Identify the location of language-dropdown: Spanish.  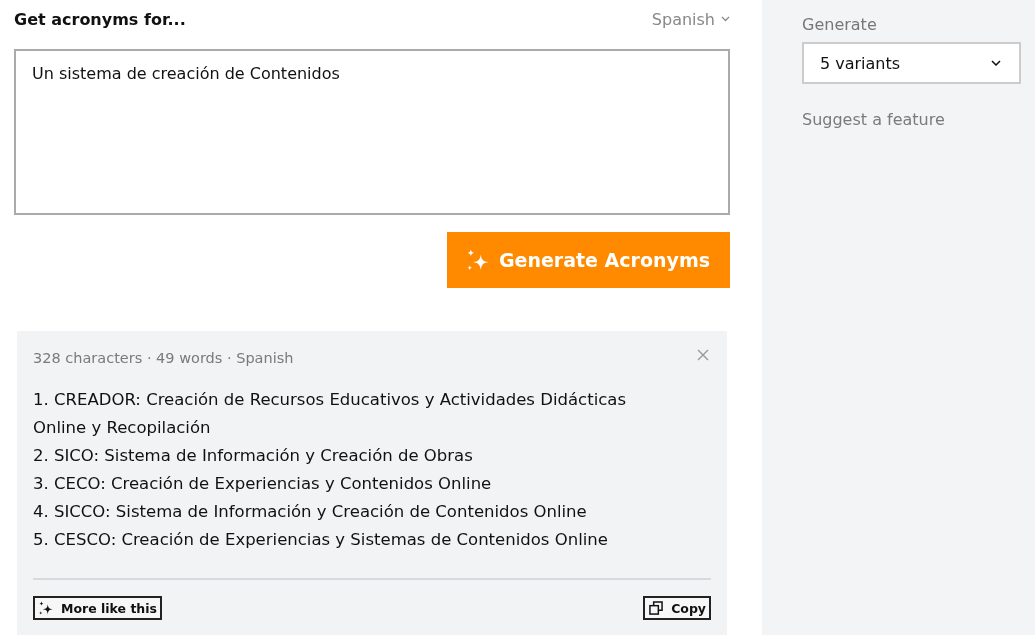
(690, 19).